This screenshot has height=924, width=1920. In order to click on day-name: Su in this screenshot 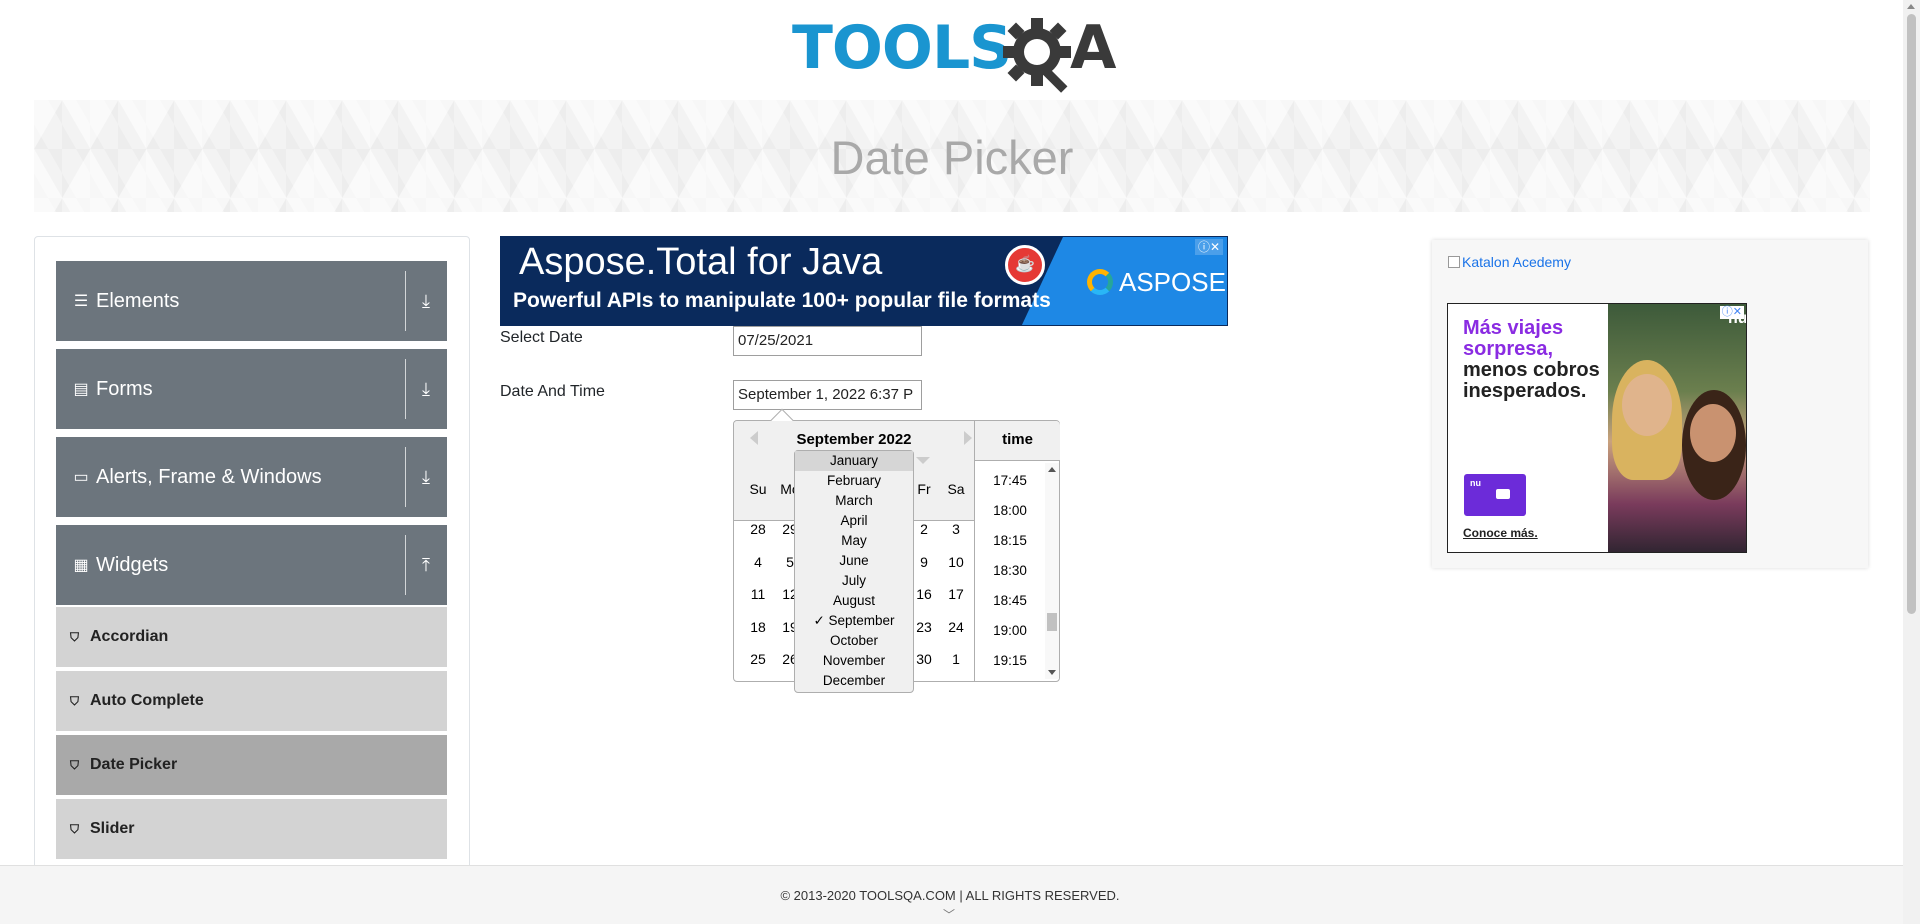, I will do `click(758, 489)`.